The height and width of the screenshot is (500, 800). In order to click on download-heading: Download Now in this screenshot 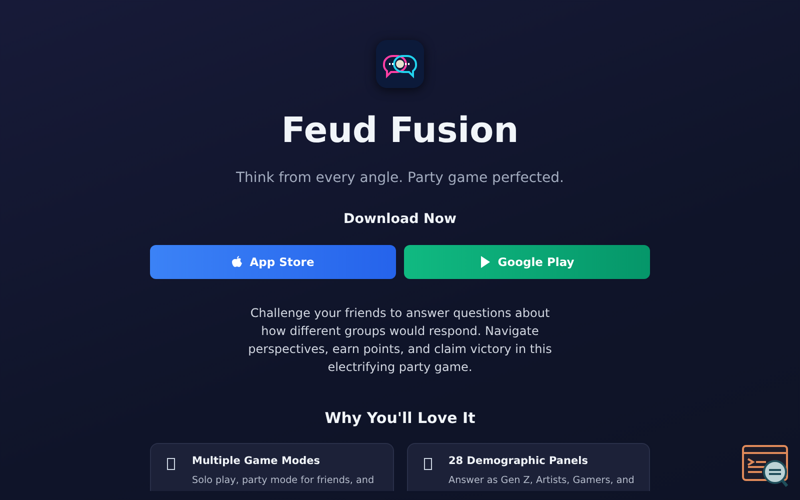, I will do `click(400, 219)`.